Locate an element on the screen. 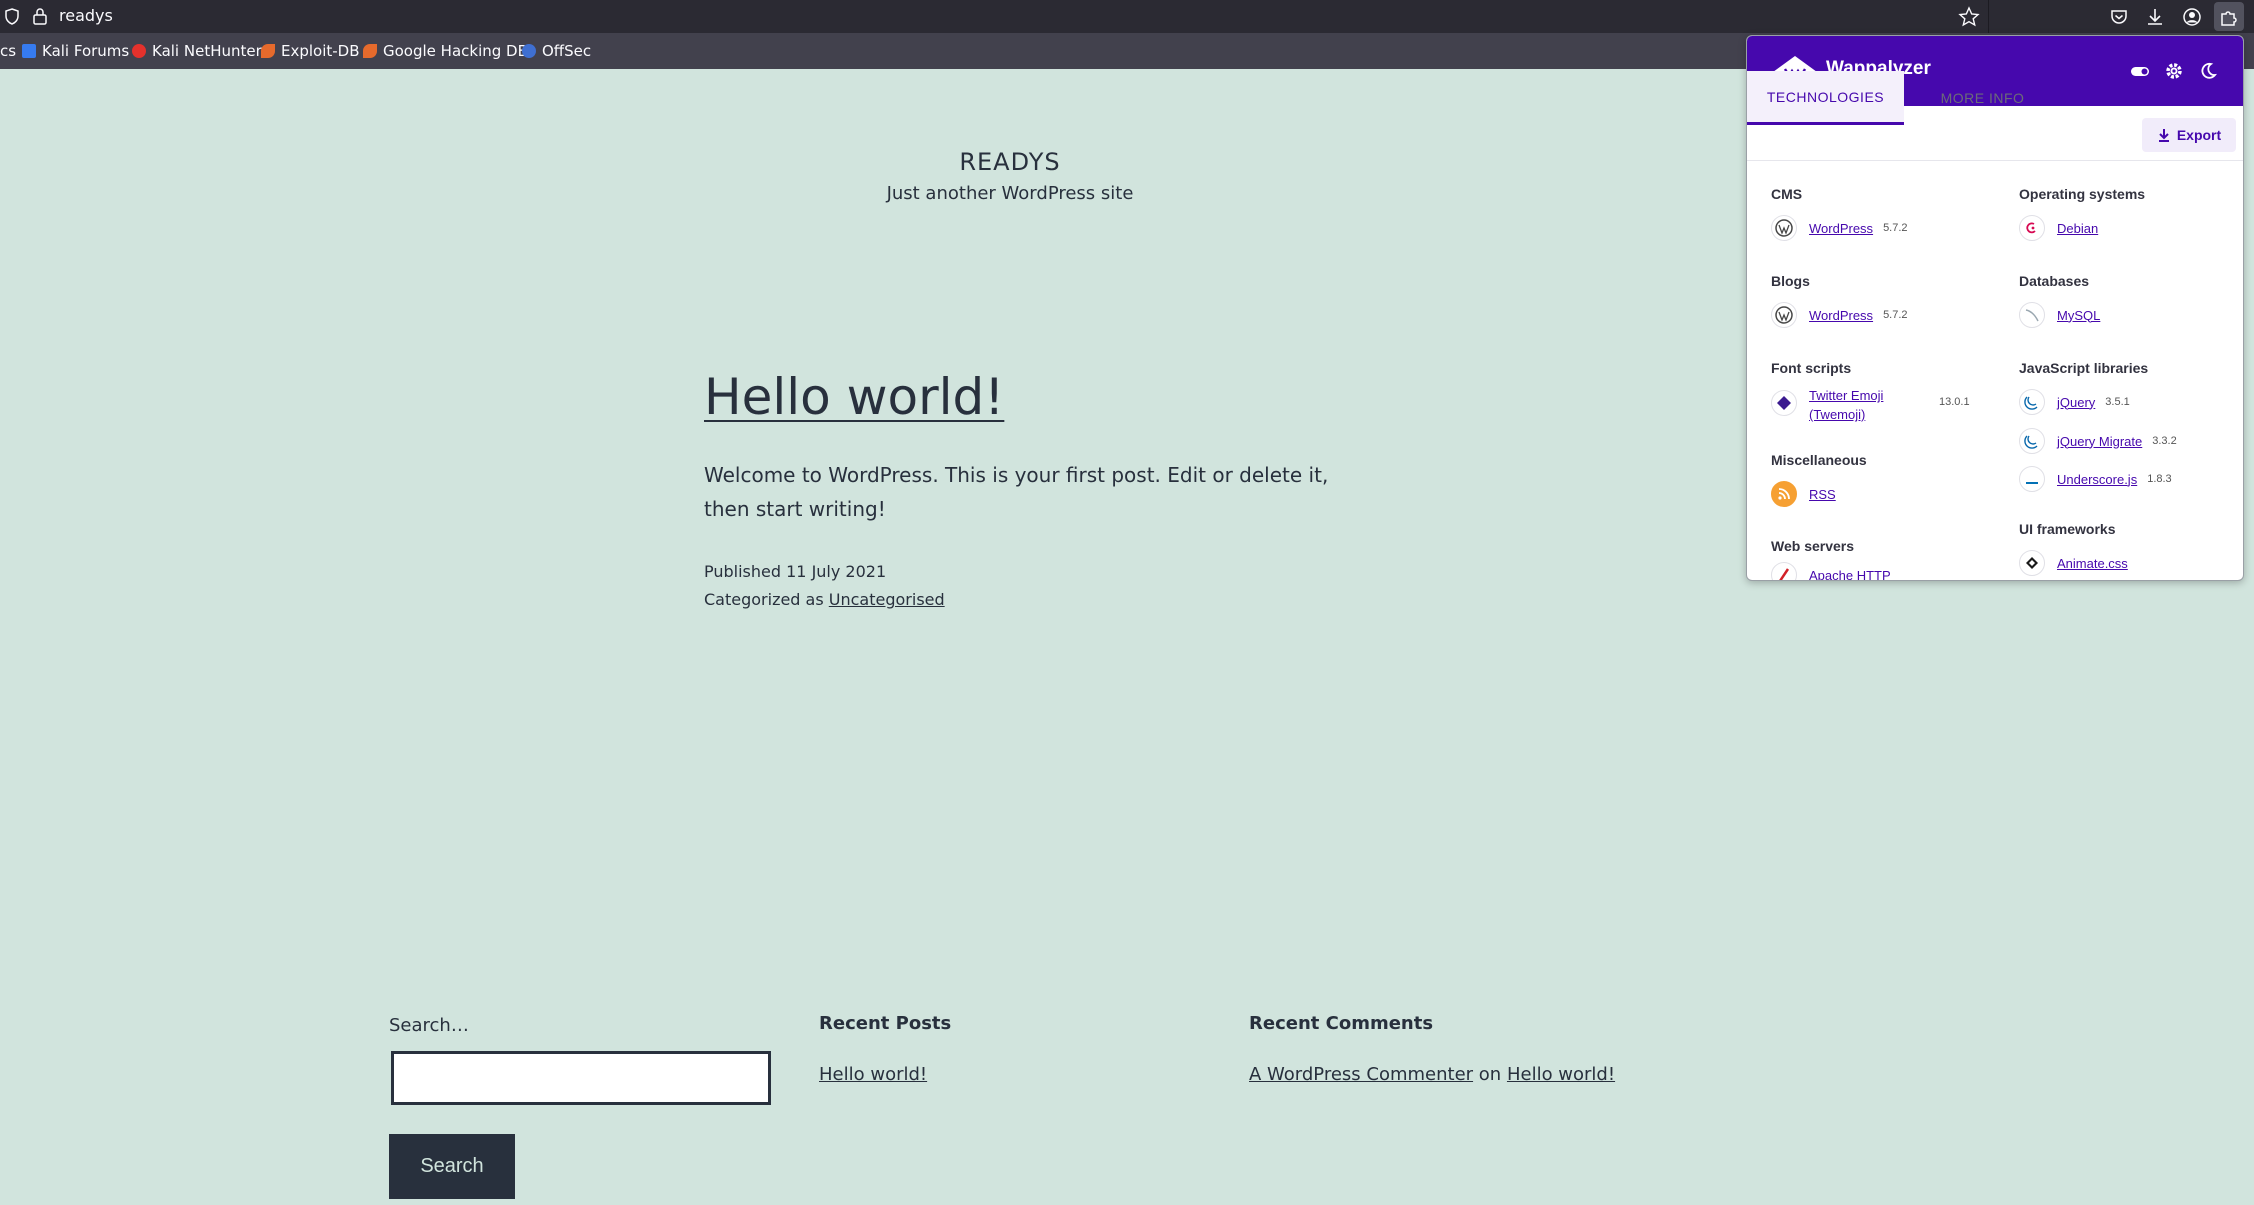 The image size is (2254, 1205). tab-more-info: MORE INFO is located at coordinates (1982, 98).